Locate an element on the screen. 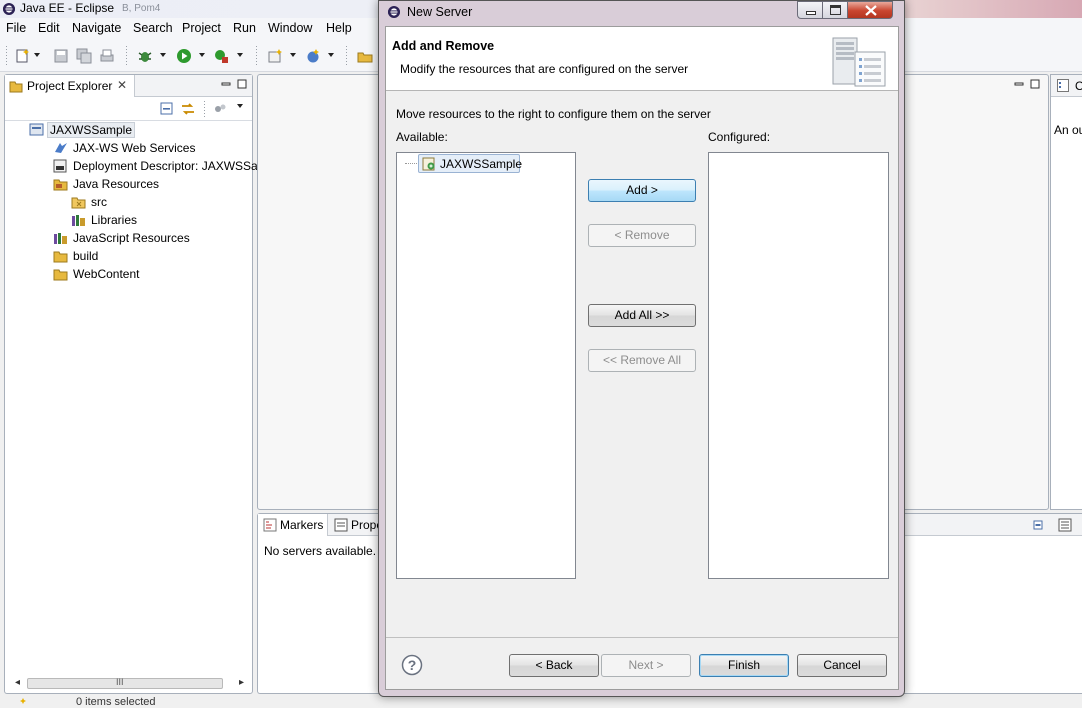  collapse-all-icon is located at coordinates (167, 109).